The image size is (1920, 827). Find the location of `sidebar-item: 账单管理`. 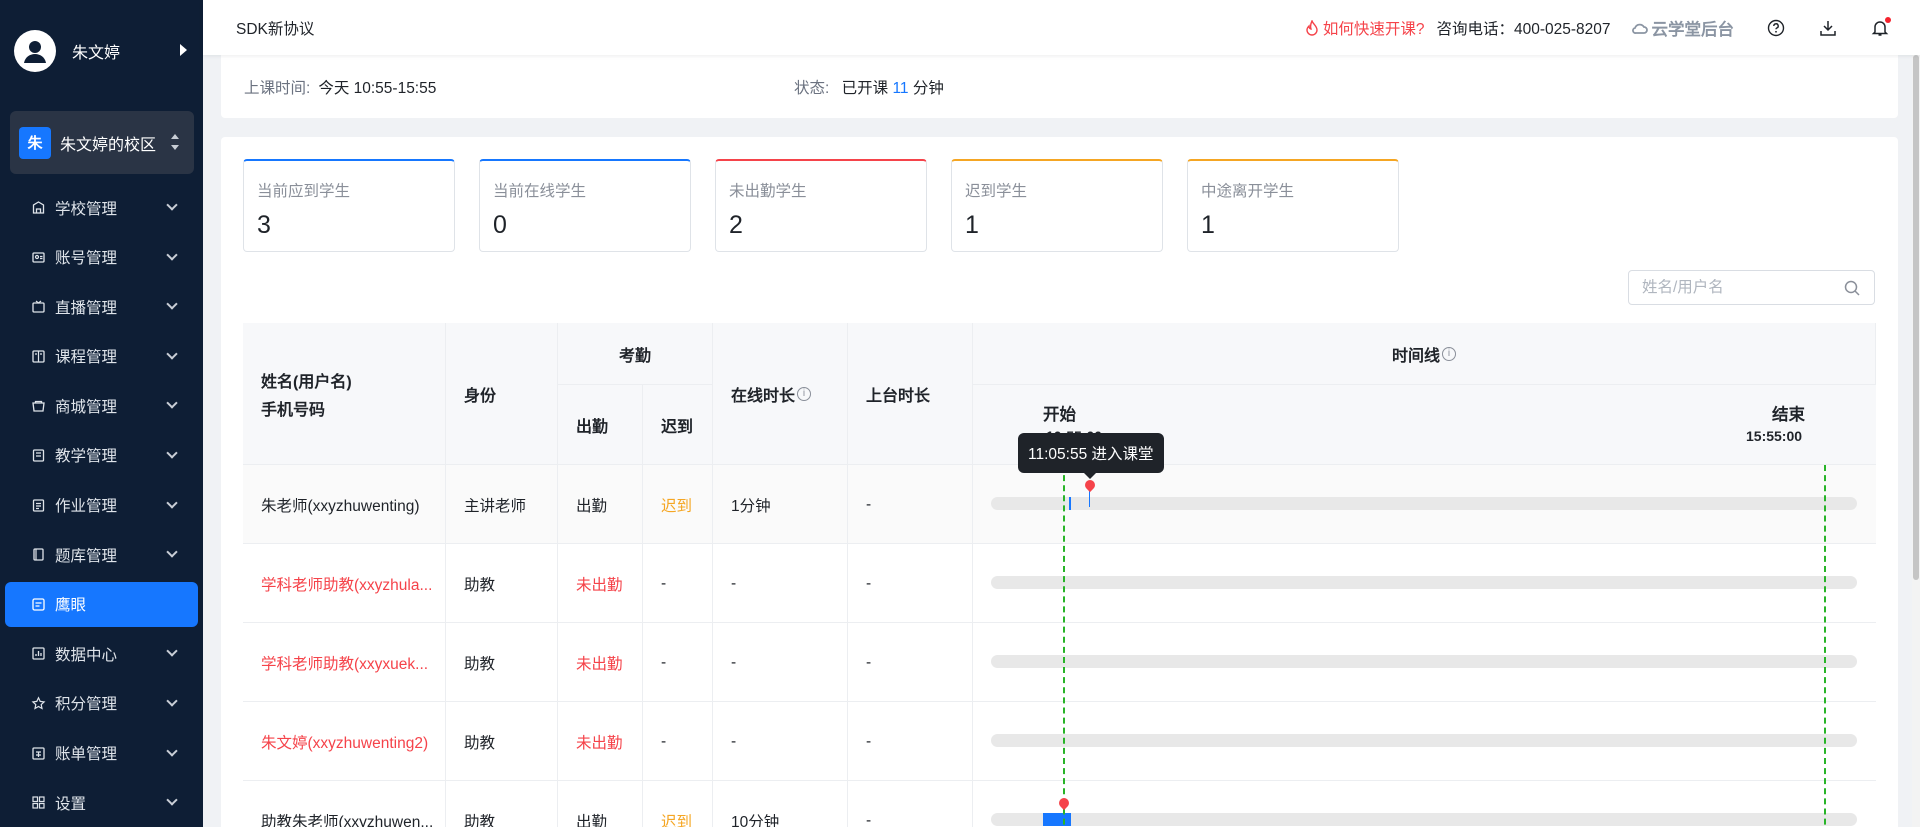

sidebar-item: 账单管理 is located at coordinates (101, 753).